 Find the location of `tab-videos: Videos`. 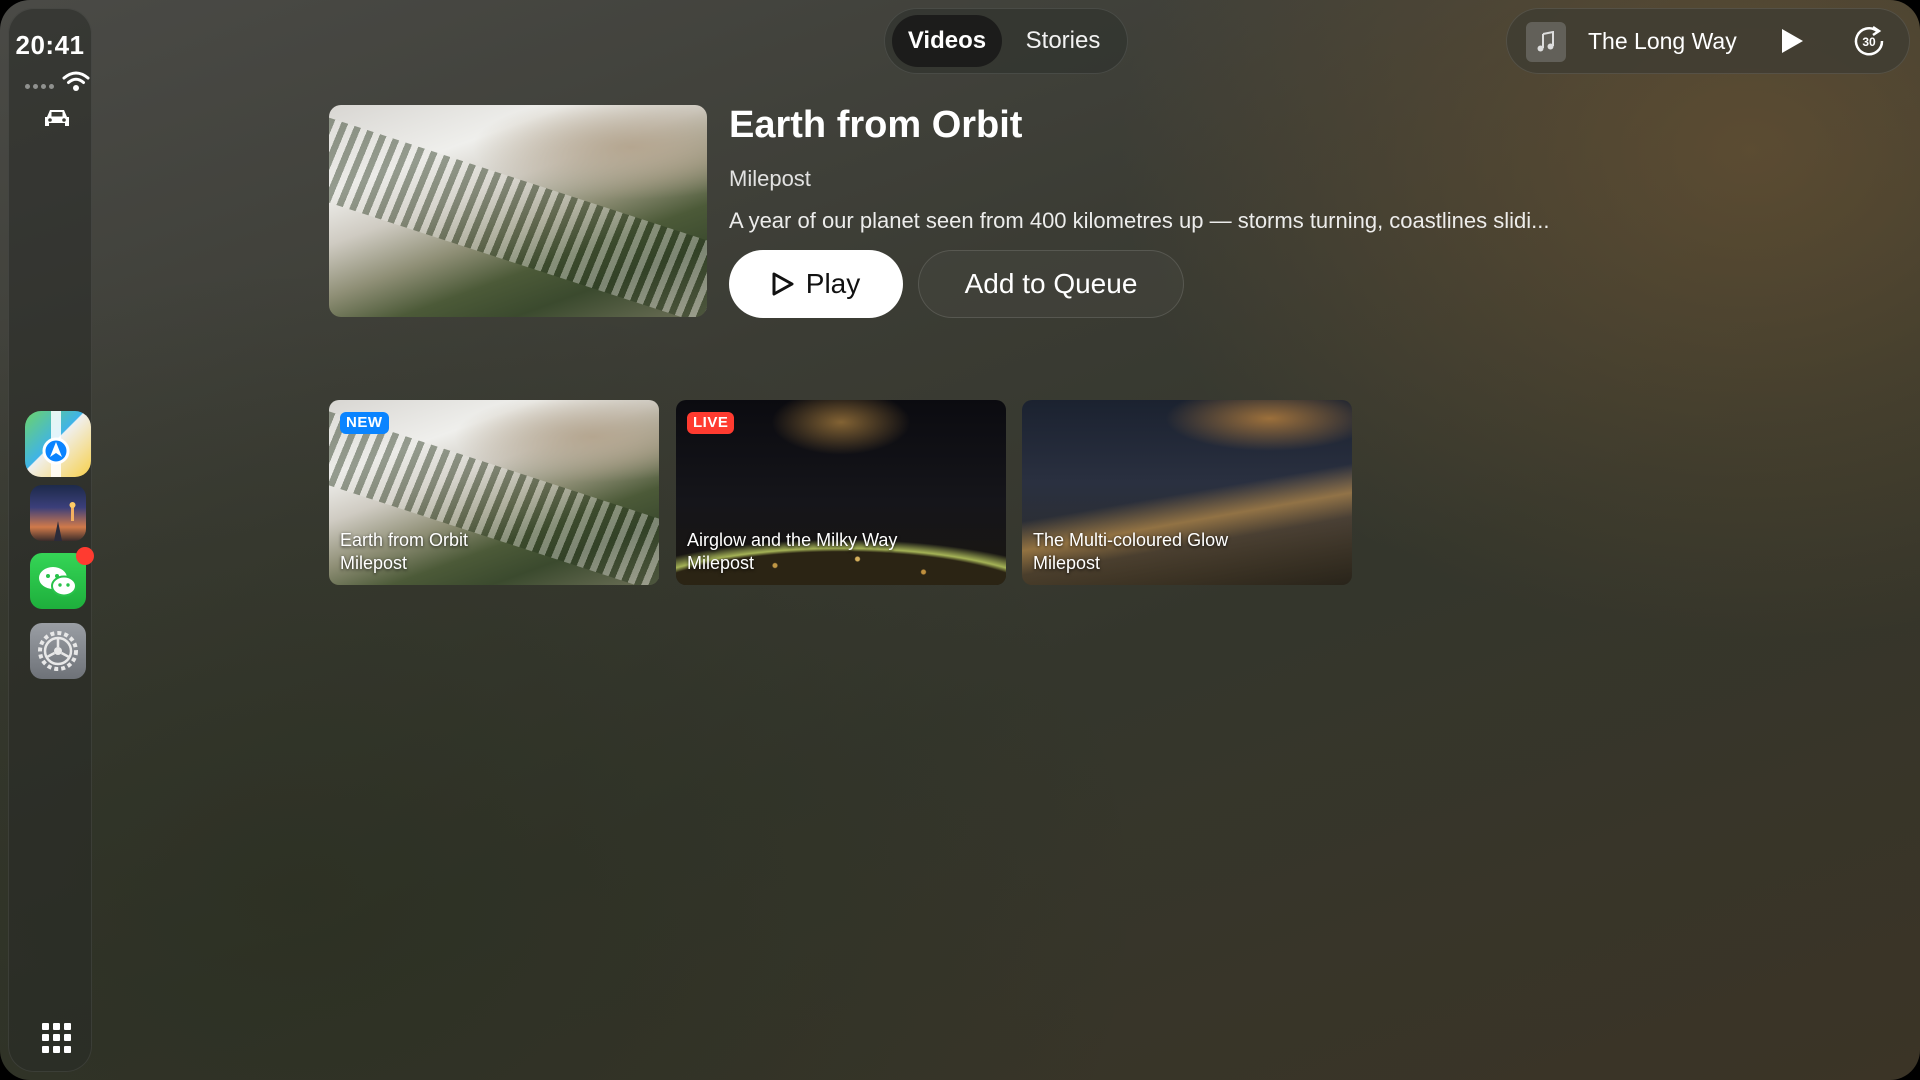

tab-videos: Videos is located at coordinates (947, 41).